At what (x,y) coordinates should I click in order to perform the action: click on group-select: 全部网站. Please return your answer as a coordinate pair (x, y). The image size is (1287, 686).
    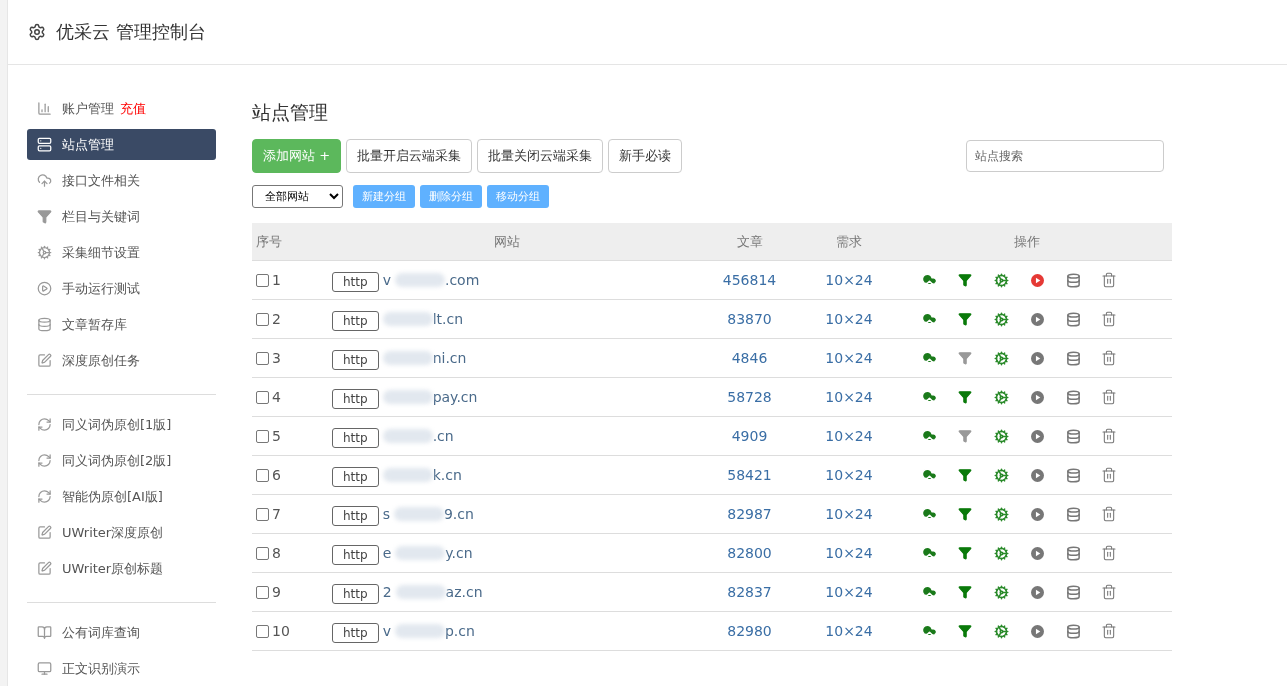
    Looking at the image, I should click on (297, 196).